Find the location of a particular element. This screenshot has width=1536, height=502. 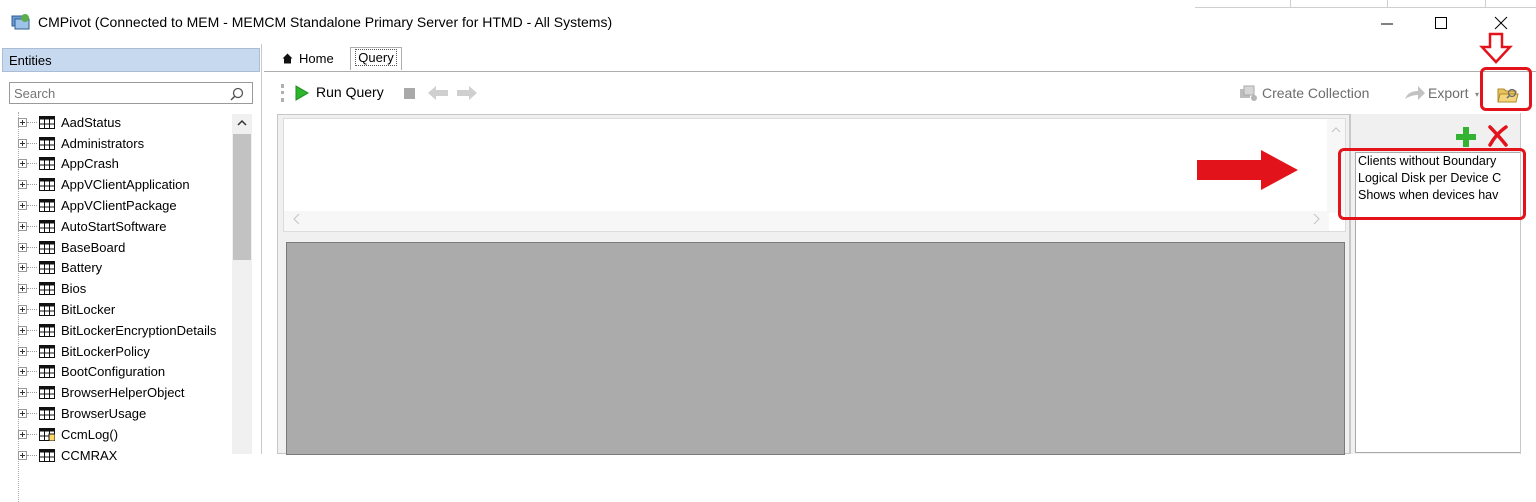

entity-tree-item: AppVClientPackage is located at coordinates (124, 205).